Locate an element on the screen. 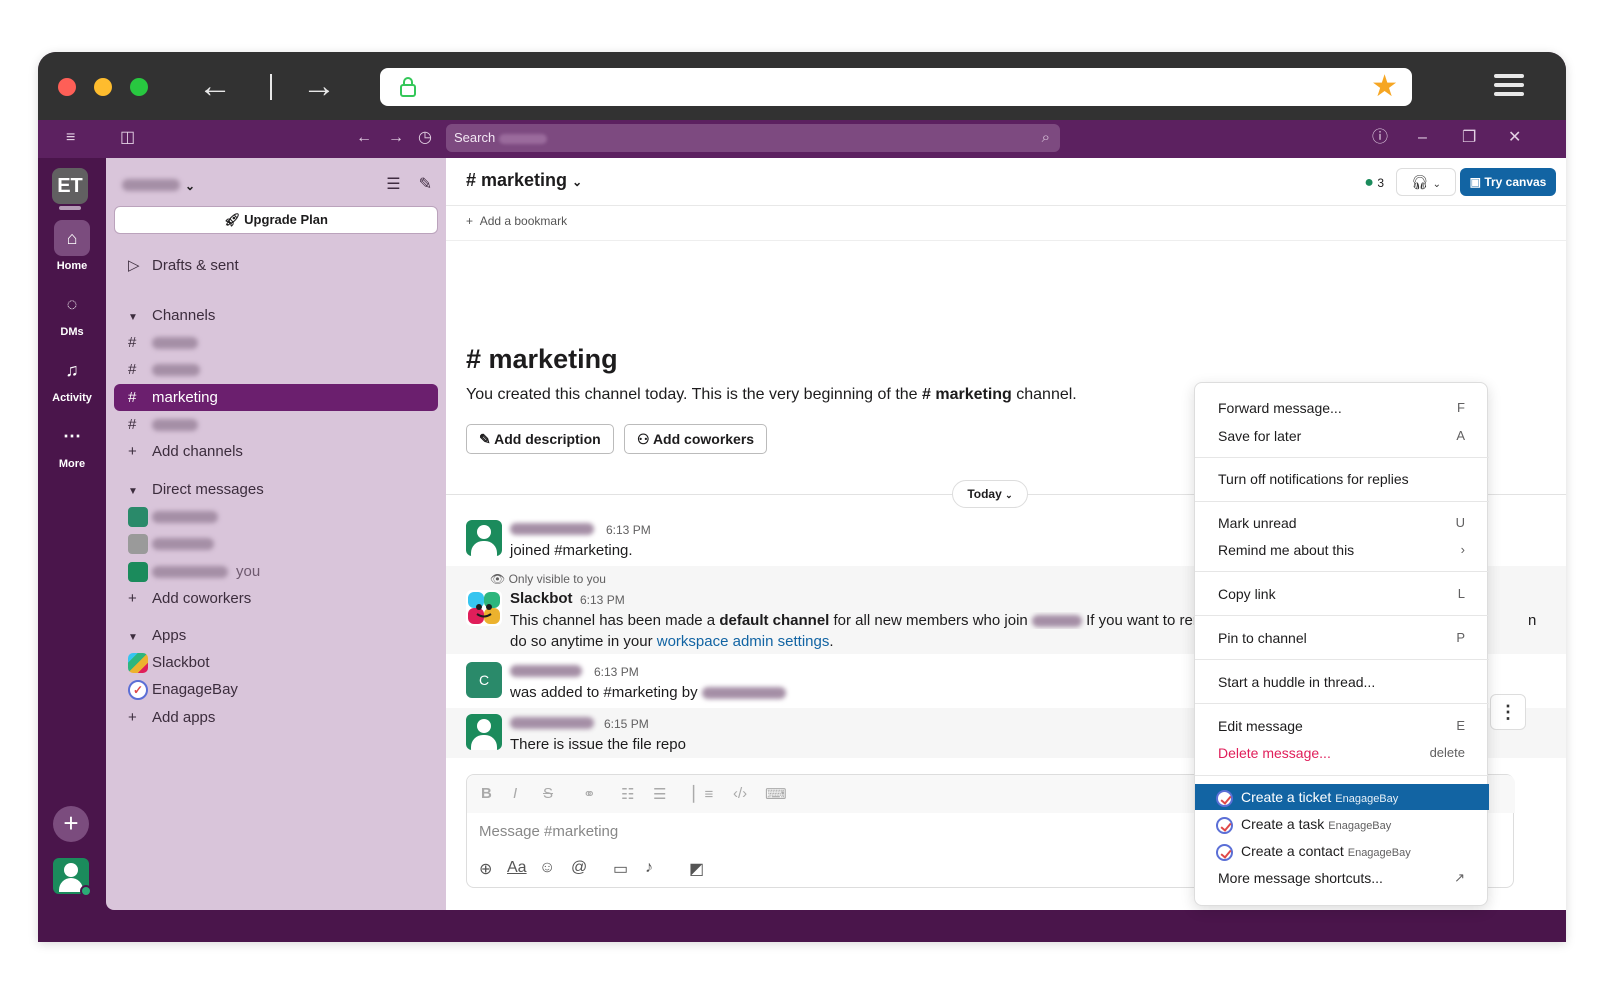  filter-icon: ☰ is located at coordinates (393, 184).